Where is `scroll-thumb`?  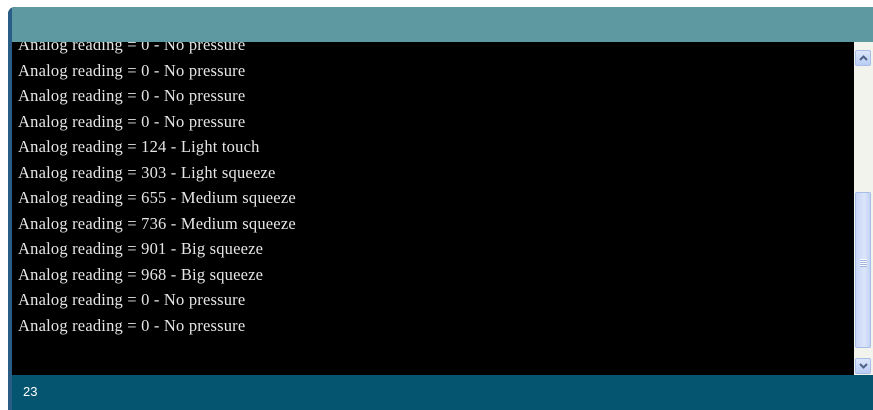 scroll-thumb is located at coordinates (863, 270).